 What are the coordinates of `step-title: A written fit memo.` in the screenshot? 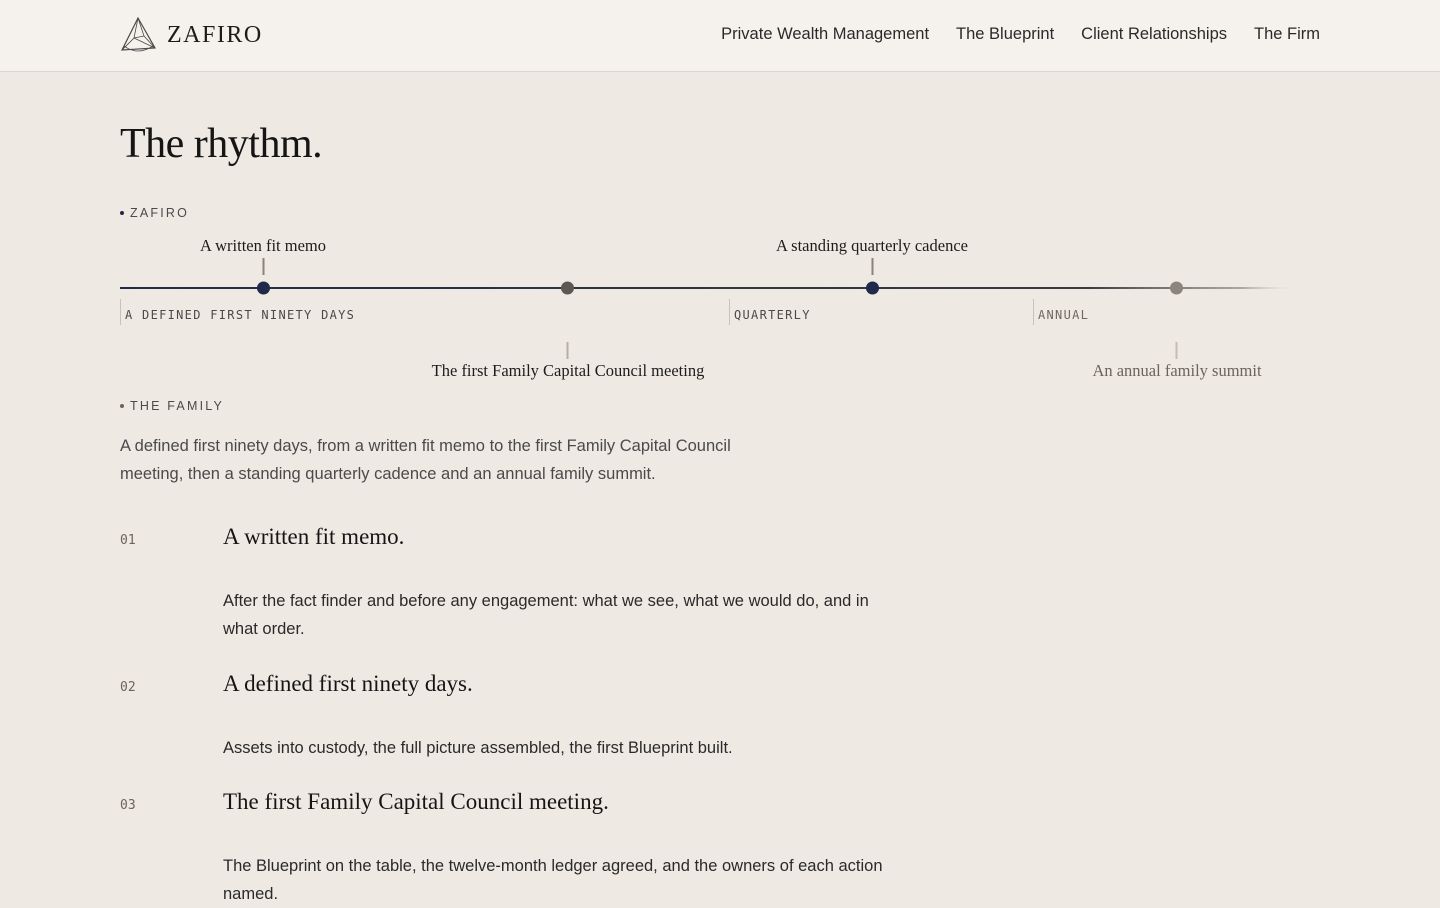 It's located at (314, 536).